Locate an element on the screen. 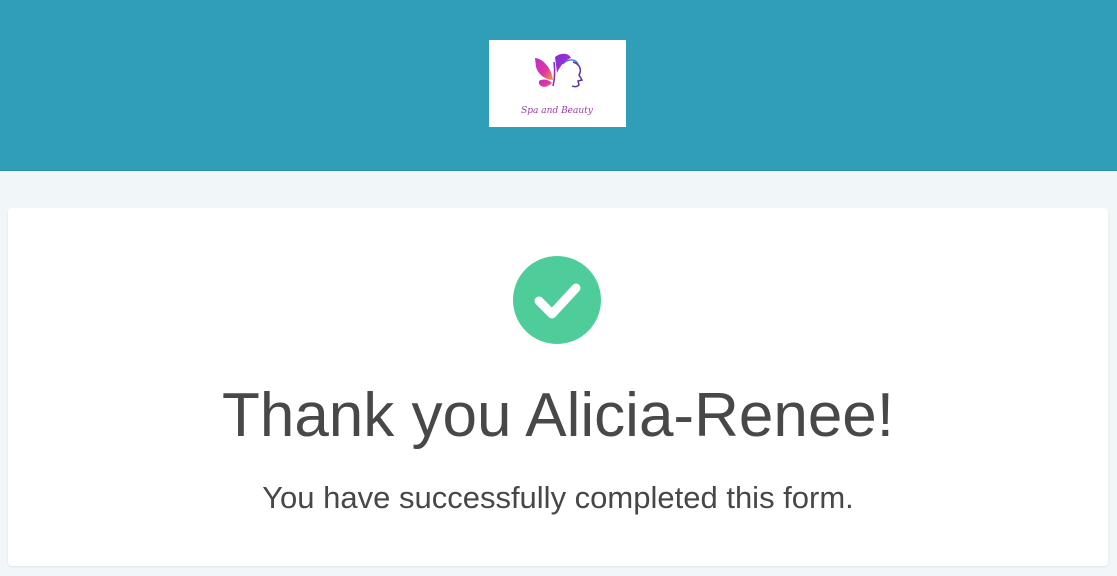 This screenshot has width=1117, height=576. brand-logo: Spa and Beauty is located at coordinates (557, 83).